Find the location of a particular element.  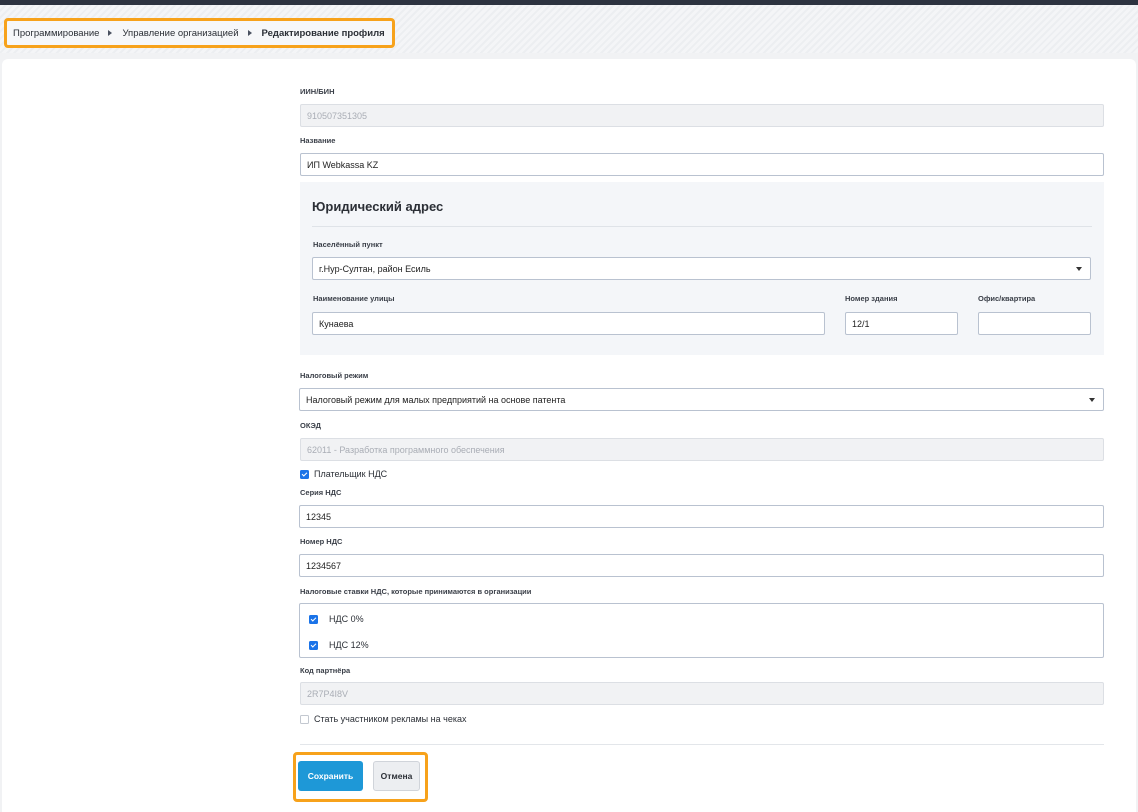

vat-number-field: 1234567 is located at coordinates (701, 565).